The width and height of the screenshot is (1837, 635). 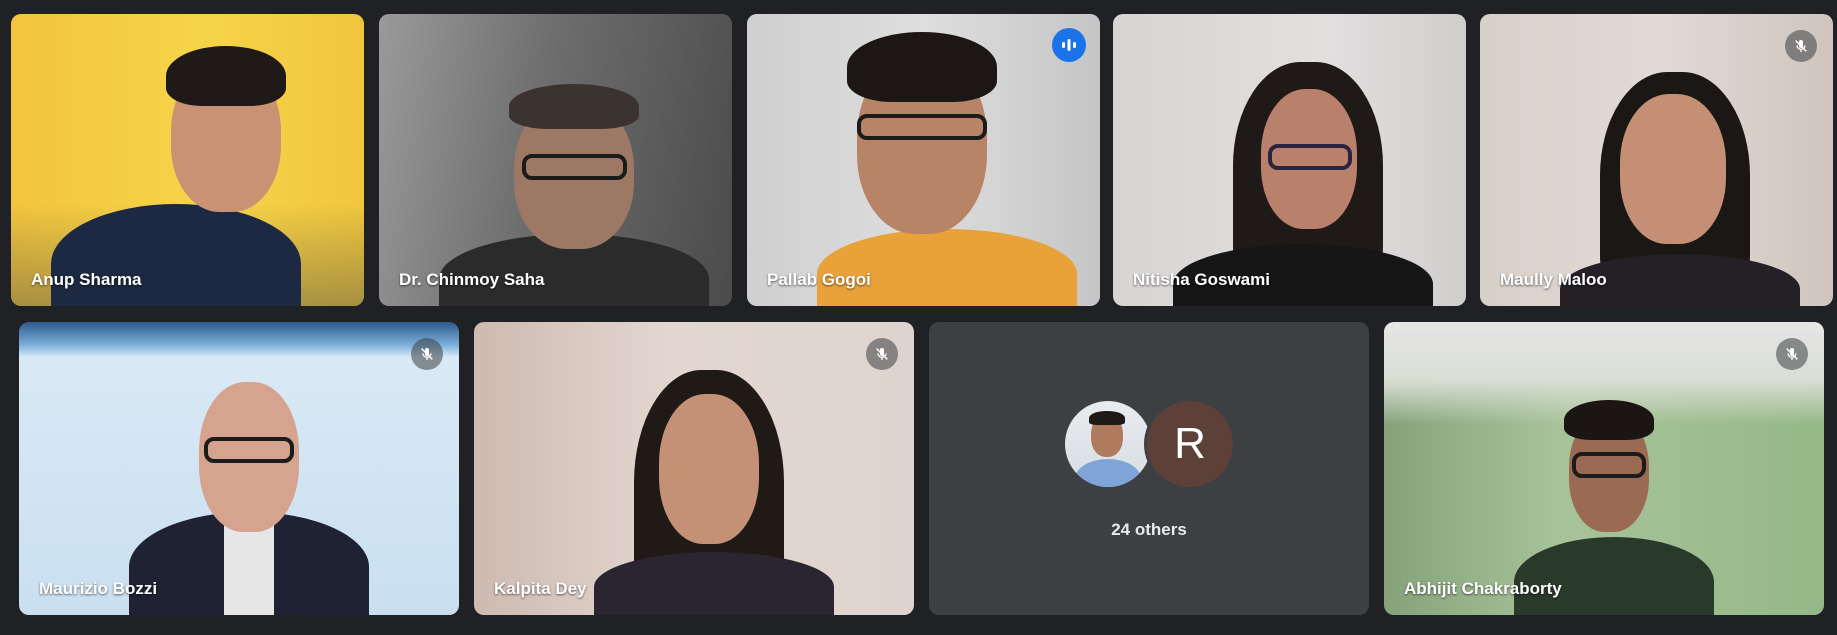 What do you see at coordinates (1289, 160) in the screenshot?
I see `participant-tile-nitisha-goswami: Nitisha Goswami` at bounding box center [1289, 160].